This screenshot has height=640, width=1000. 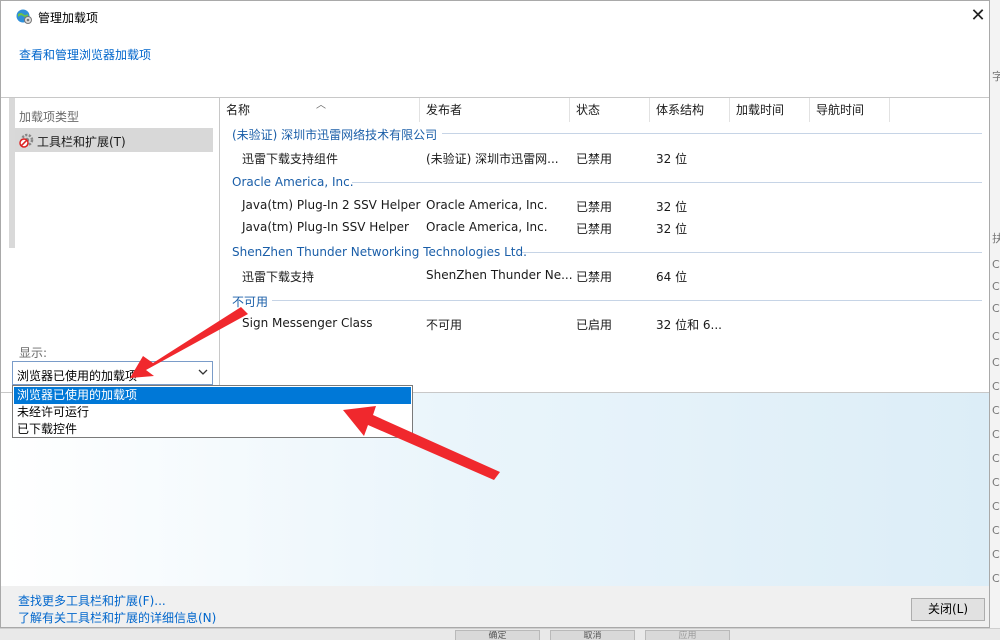 I want to click on option-used-by-browser: 浏览器已使用的加载项, so click(x=212, y=395).